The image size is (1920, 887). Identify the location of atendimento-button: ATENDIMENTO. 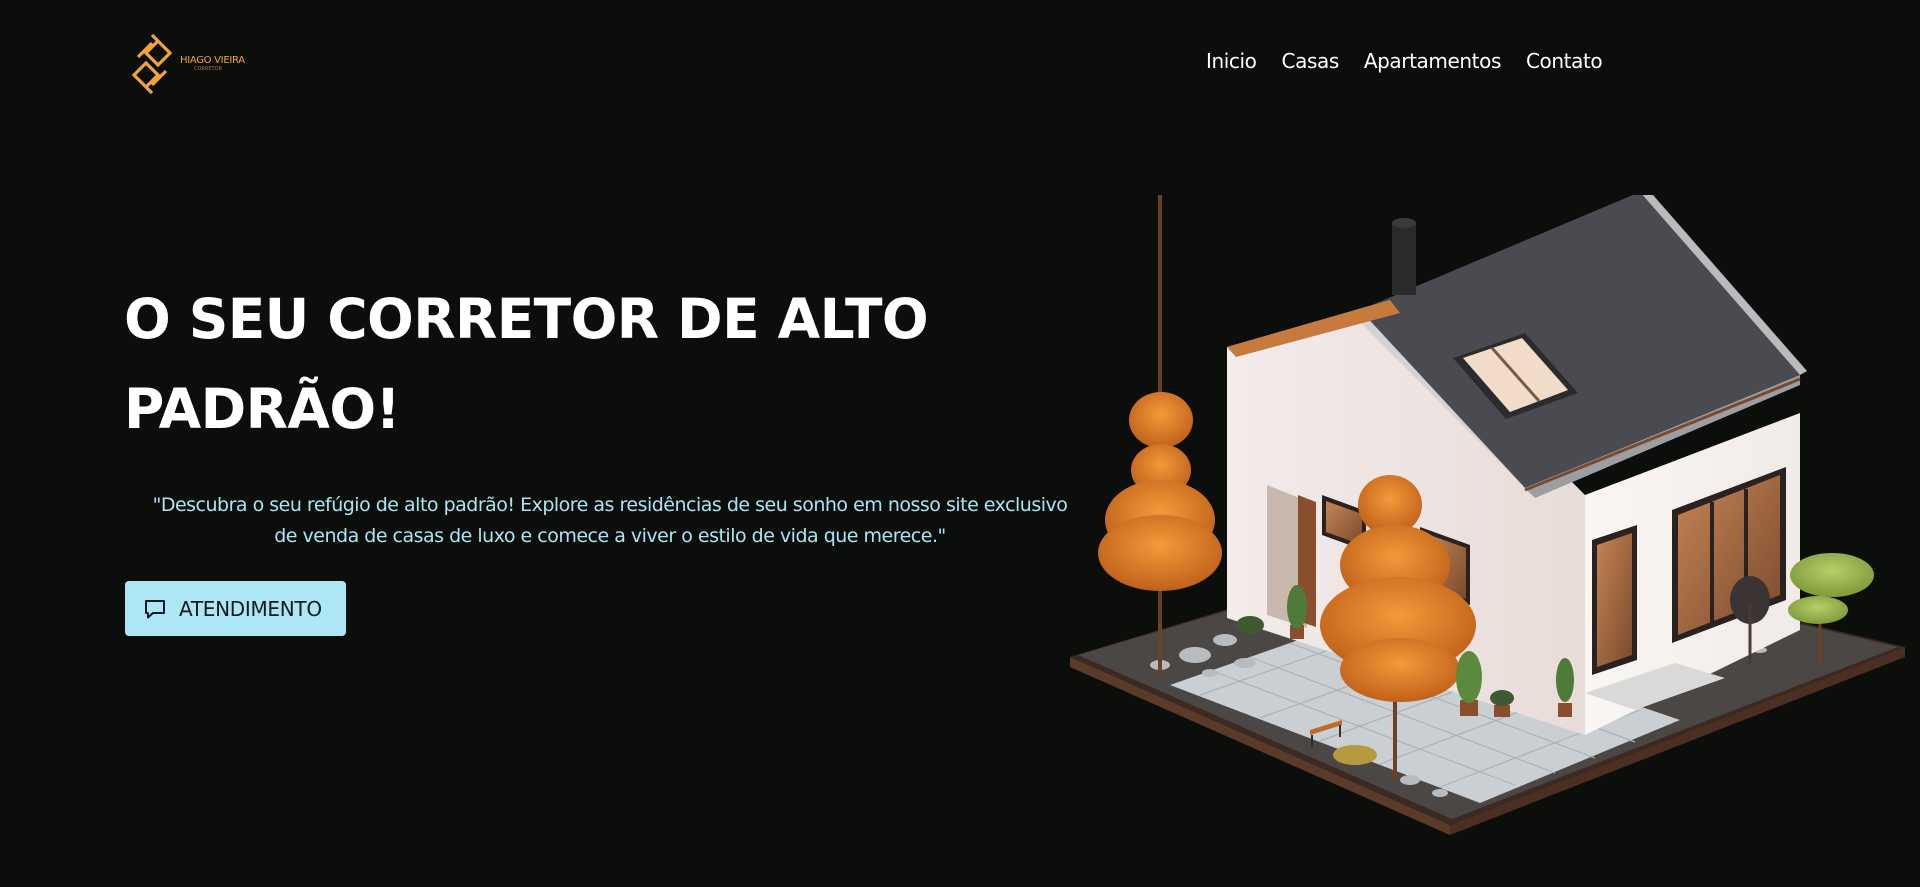
(235, 608).